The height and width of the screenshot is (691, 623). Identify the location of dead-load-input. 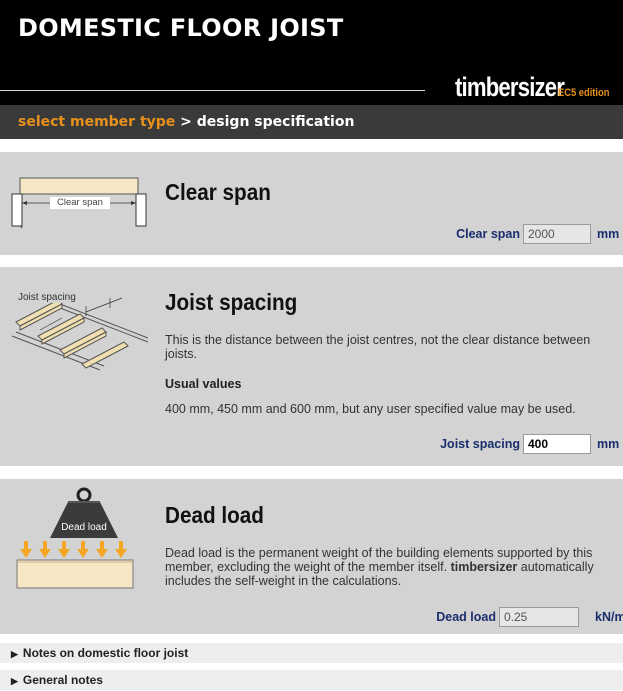
(539, 617).